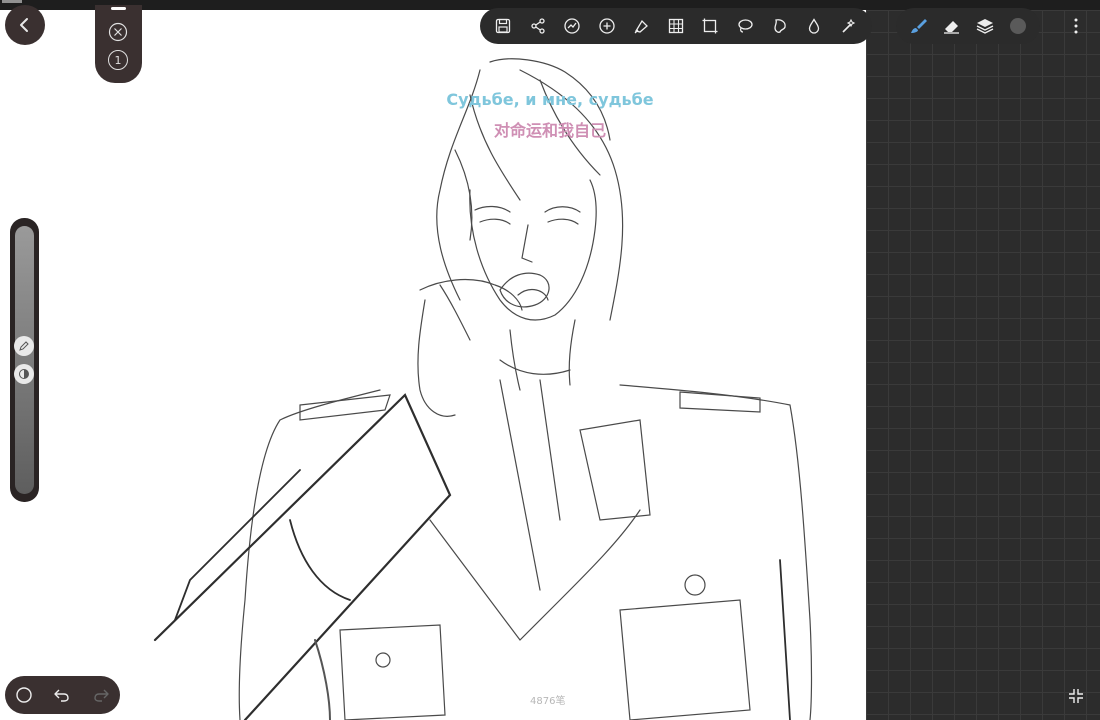 This screenshot has width=1100, height=720. I want to click on select-icon, so click(779, 26).